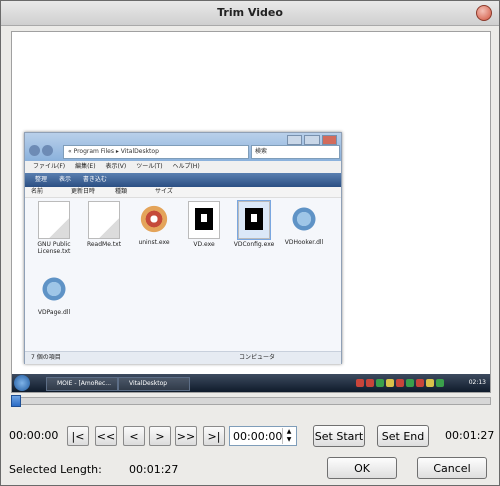  I want to click on menu-edit: 編集(E), so click(85, 166).